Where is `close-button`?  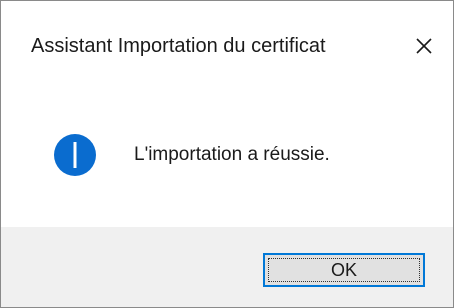
close-button is located at coordinates (424, 46).